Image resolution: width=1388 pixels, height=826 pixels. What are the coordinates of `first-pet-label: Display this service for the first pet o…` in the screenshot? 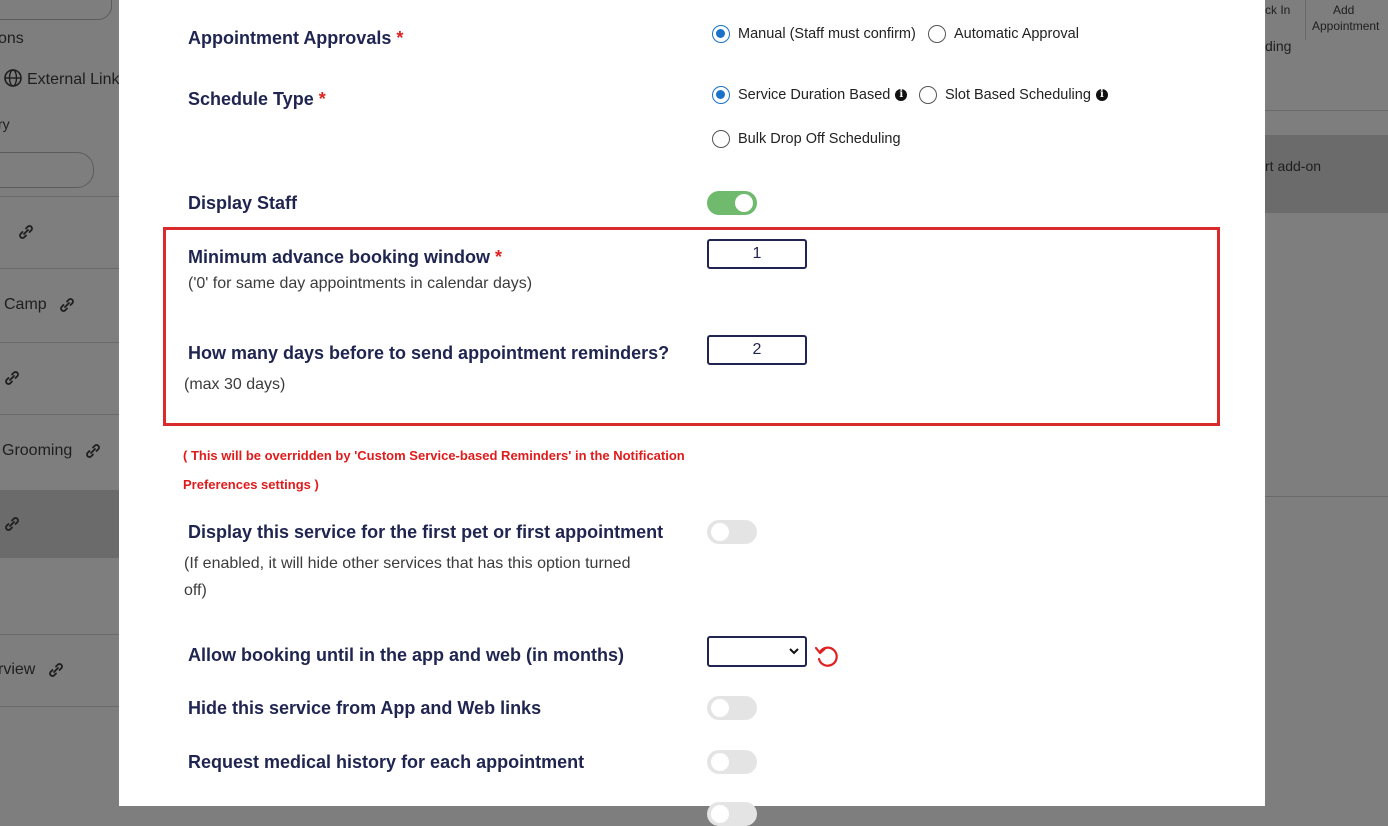 It's located at (426, 532).